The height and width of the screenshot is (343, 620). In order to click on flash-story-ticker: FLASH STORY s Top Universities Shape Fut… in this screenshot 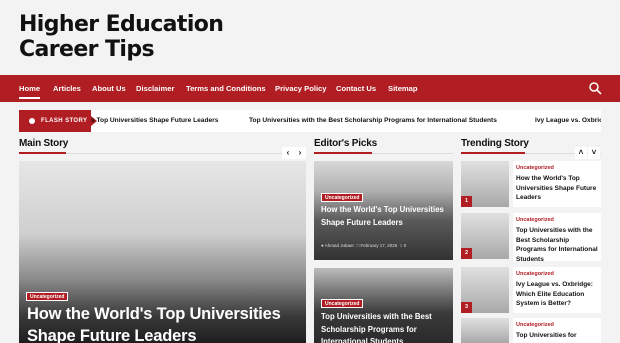, I will do `click(310, 121)`.